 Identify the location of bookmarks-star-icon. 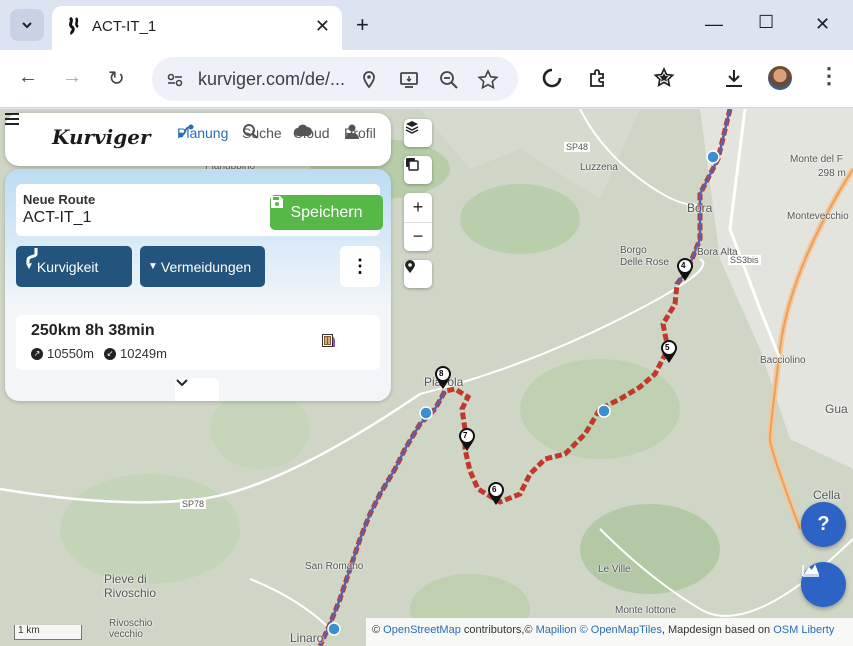
(664, 78).